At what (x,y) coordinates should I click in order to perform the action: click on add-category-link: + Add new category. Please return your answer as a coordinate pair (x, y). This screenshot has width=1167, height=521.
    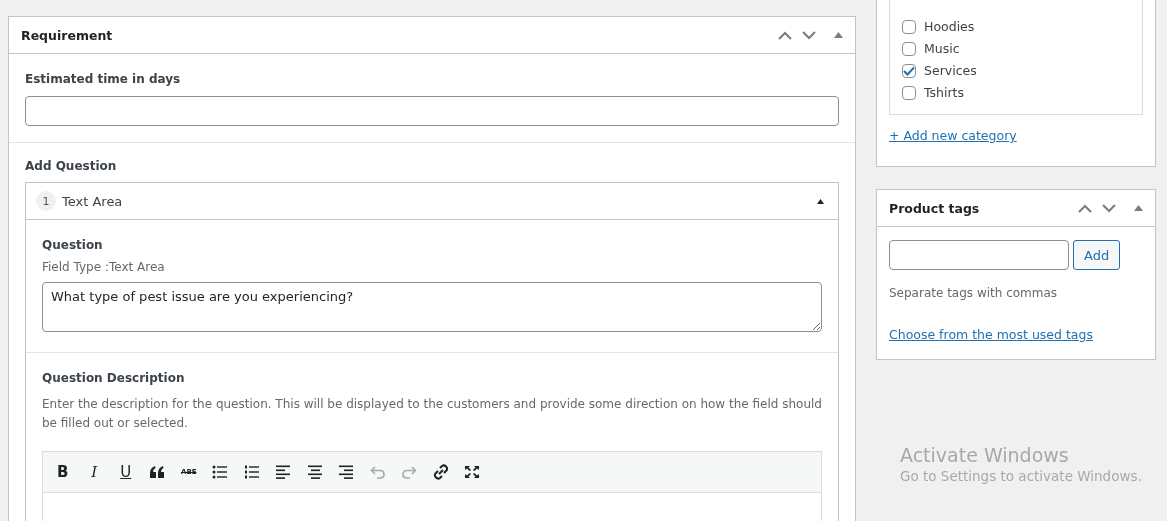
    Looking at the image, I should click on (953, 135).